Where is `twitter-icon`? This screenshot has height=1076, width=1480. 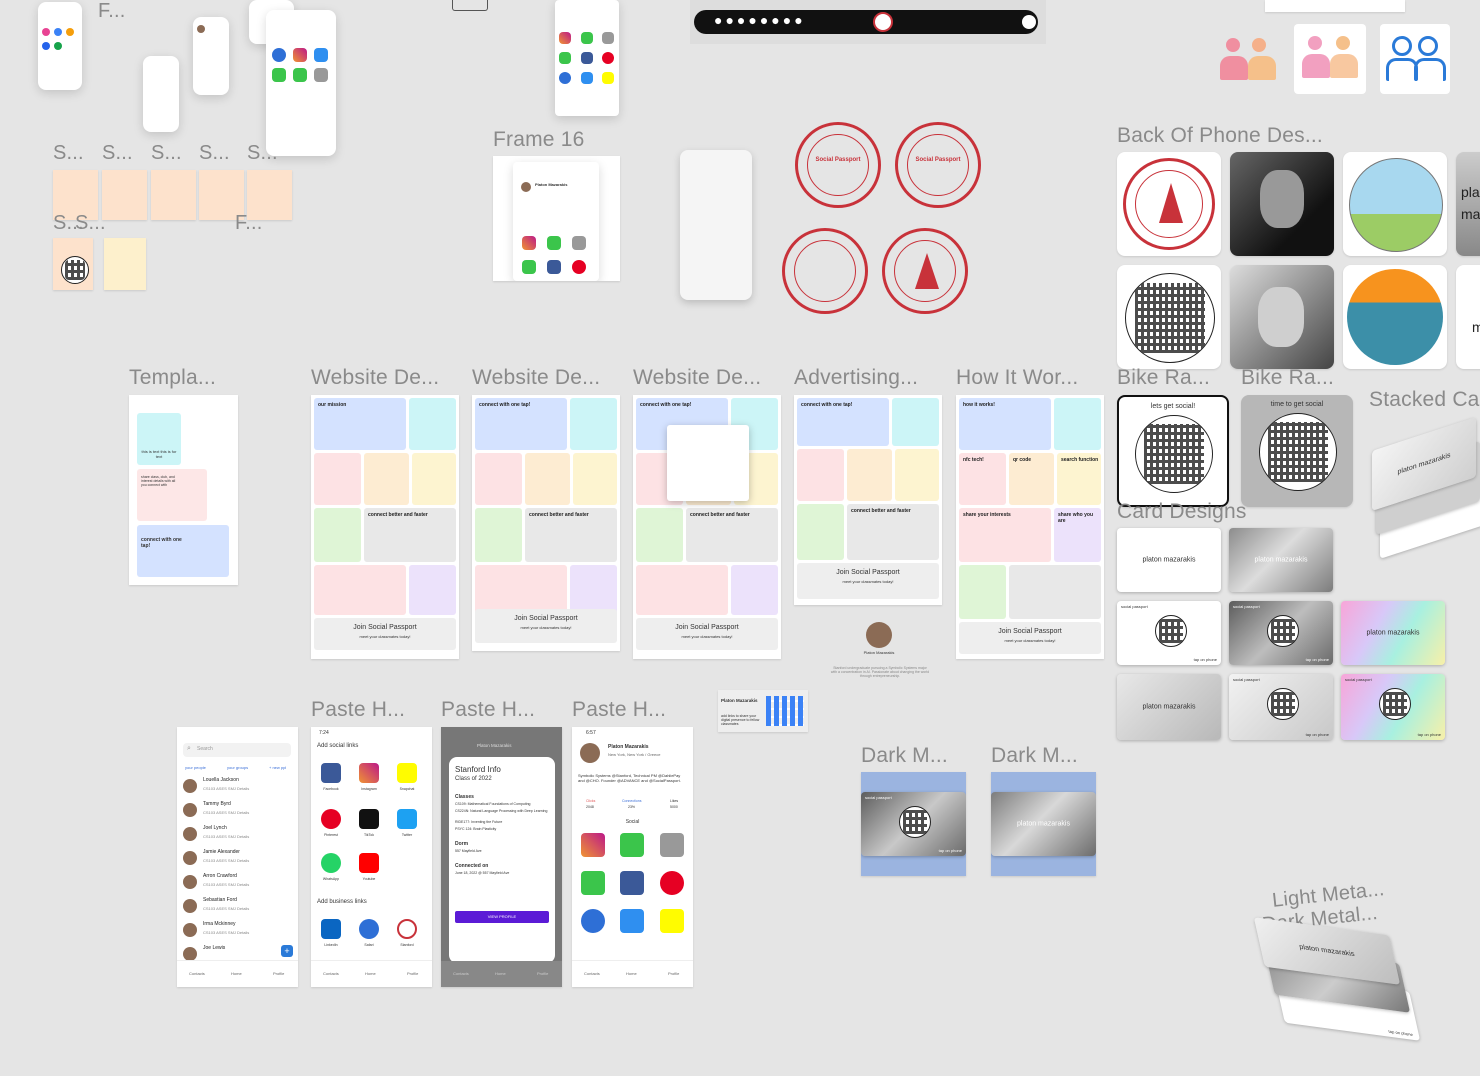
twitter-icon is located at coordinates (407, 819).